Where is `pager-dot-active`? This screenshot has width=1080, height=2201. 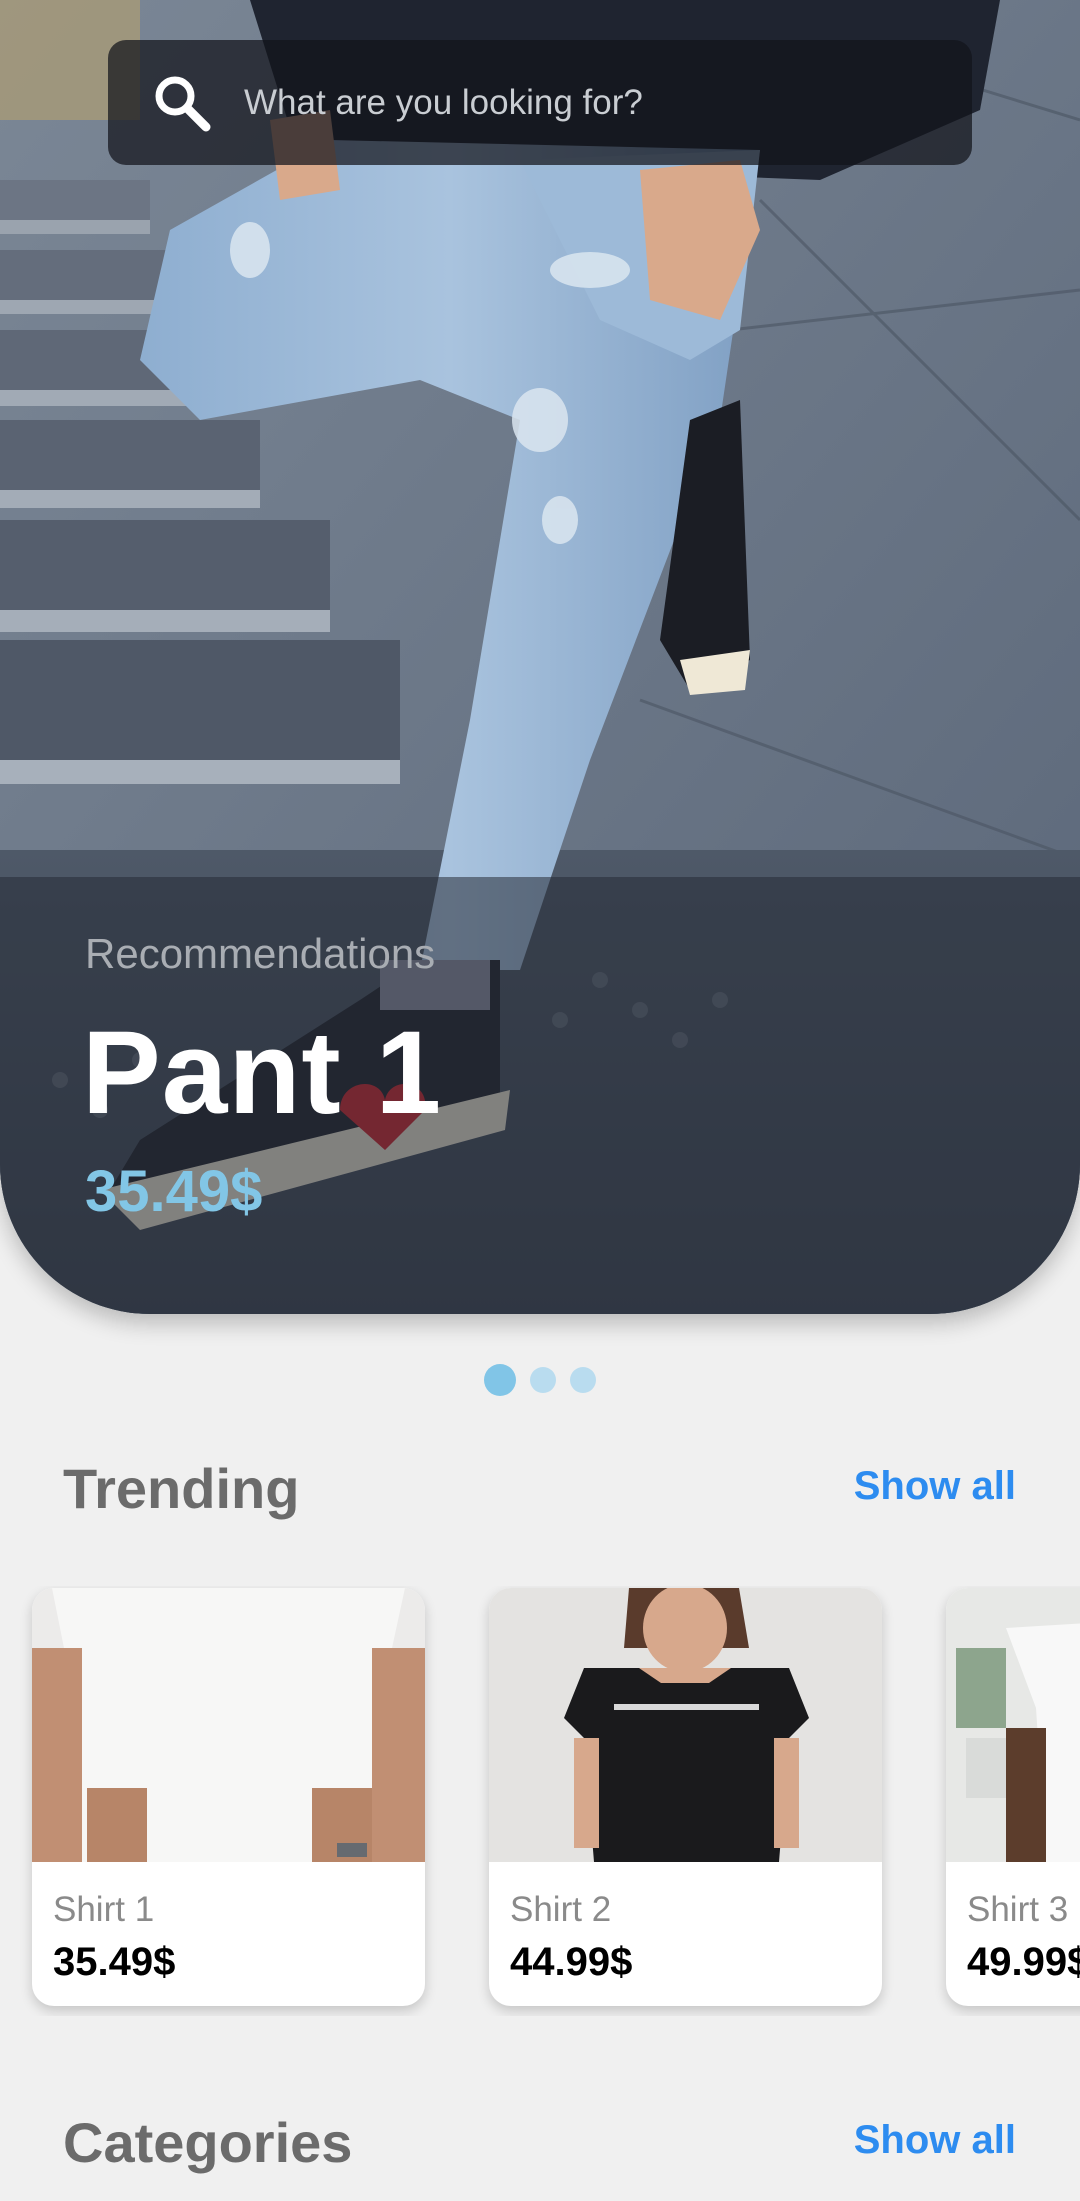
pager-dot-active is located at coordinates (500, 1380).